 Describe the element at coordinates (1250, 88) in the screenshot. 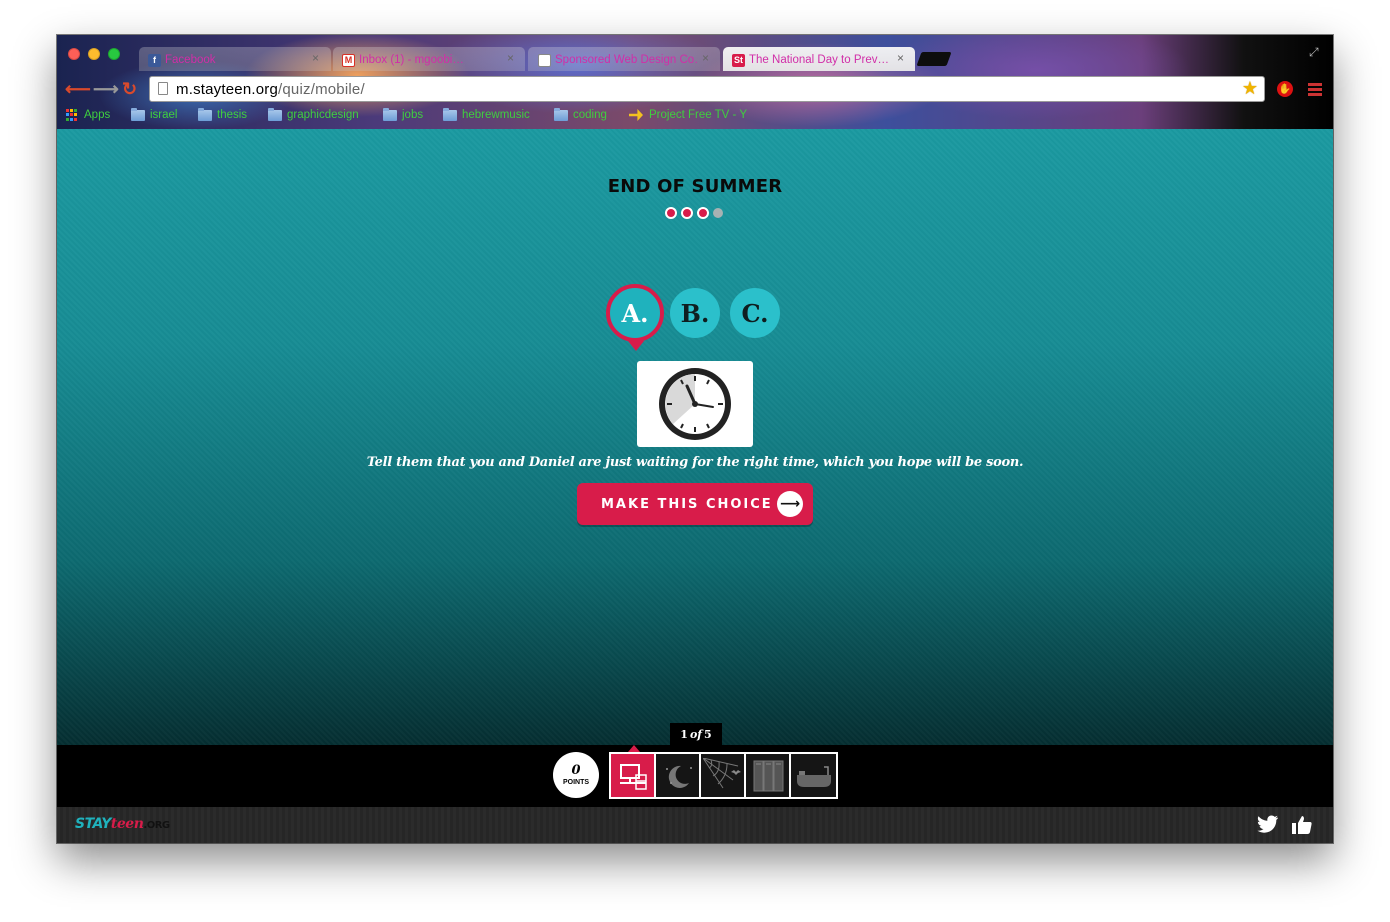

I see `bookmark-star-icon: ★` at that location.